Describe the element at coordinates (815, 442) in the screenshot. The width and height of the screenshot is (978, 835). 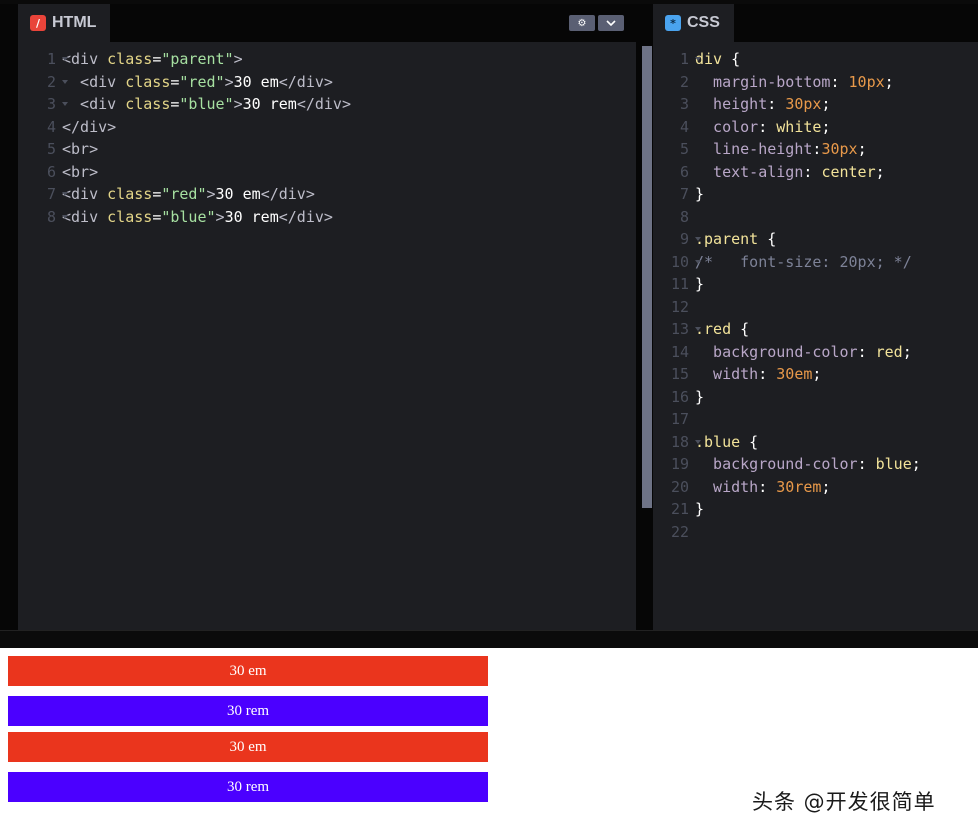
I see `code-line: 18 .blue {` at that location.